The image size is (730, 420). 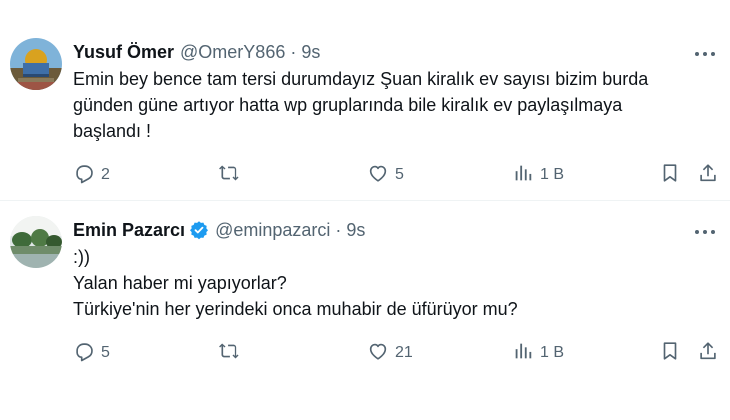 What do you see at coordinates (180, 283) in the screenshot?
I see `tweet-text-line: Yalan haber mi yapıyorlar?` at bounding box center [180, 283].